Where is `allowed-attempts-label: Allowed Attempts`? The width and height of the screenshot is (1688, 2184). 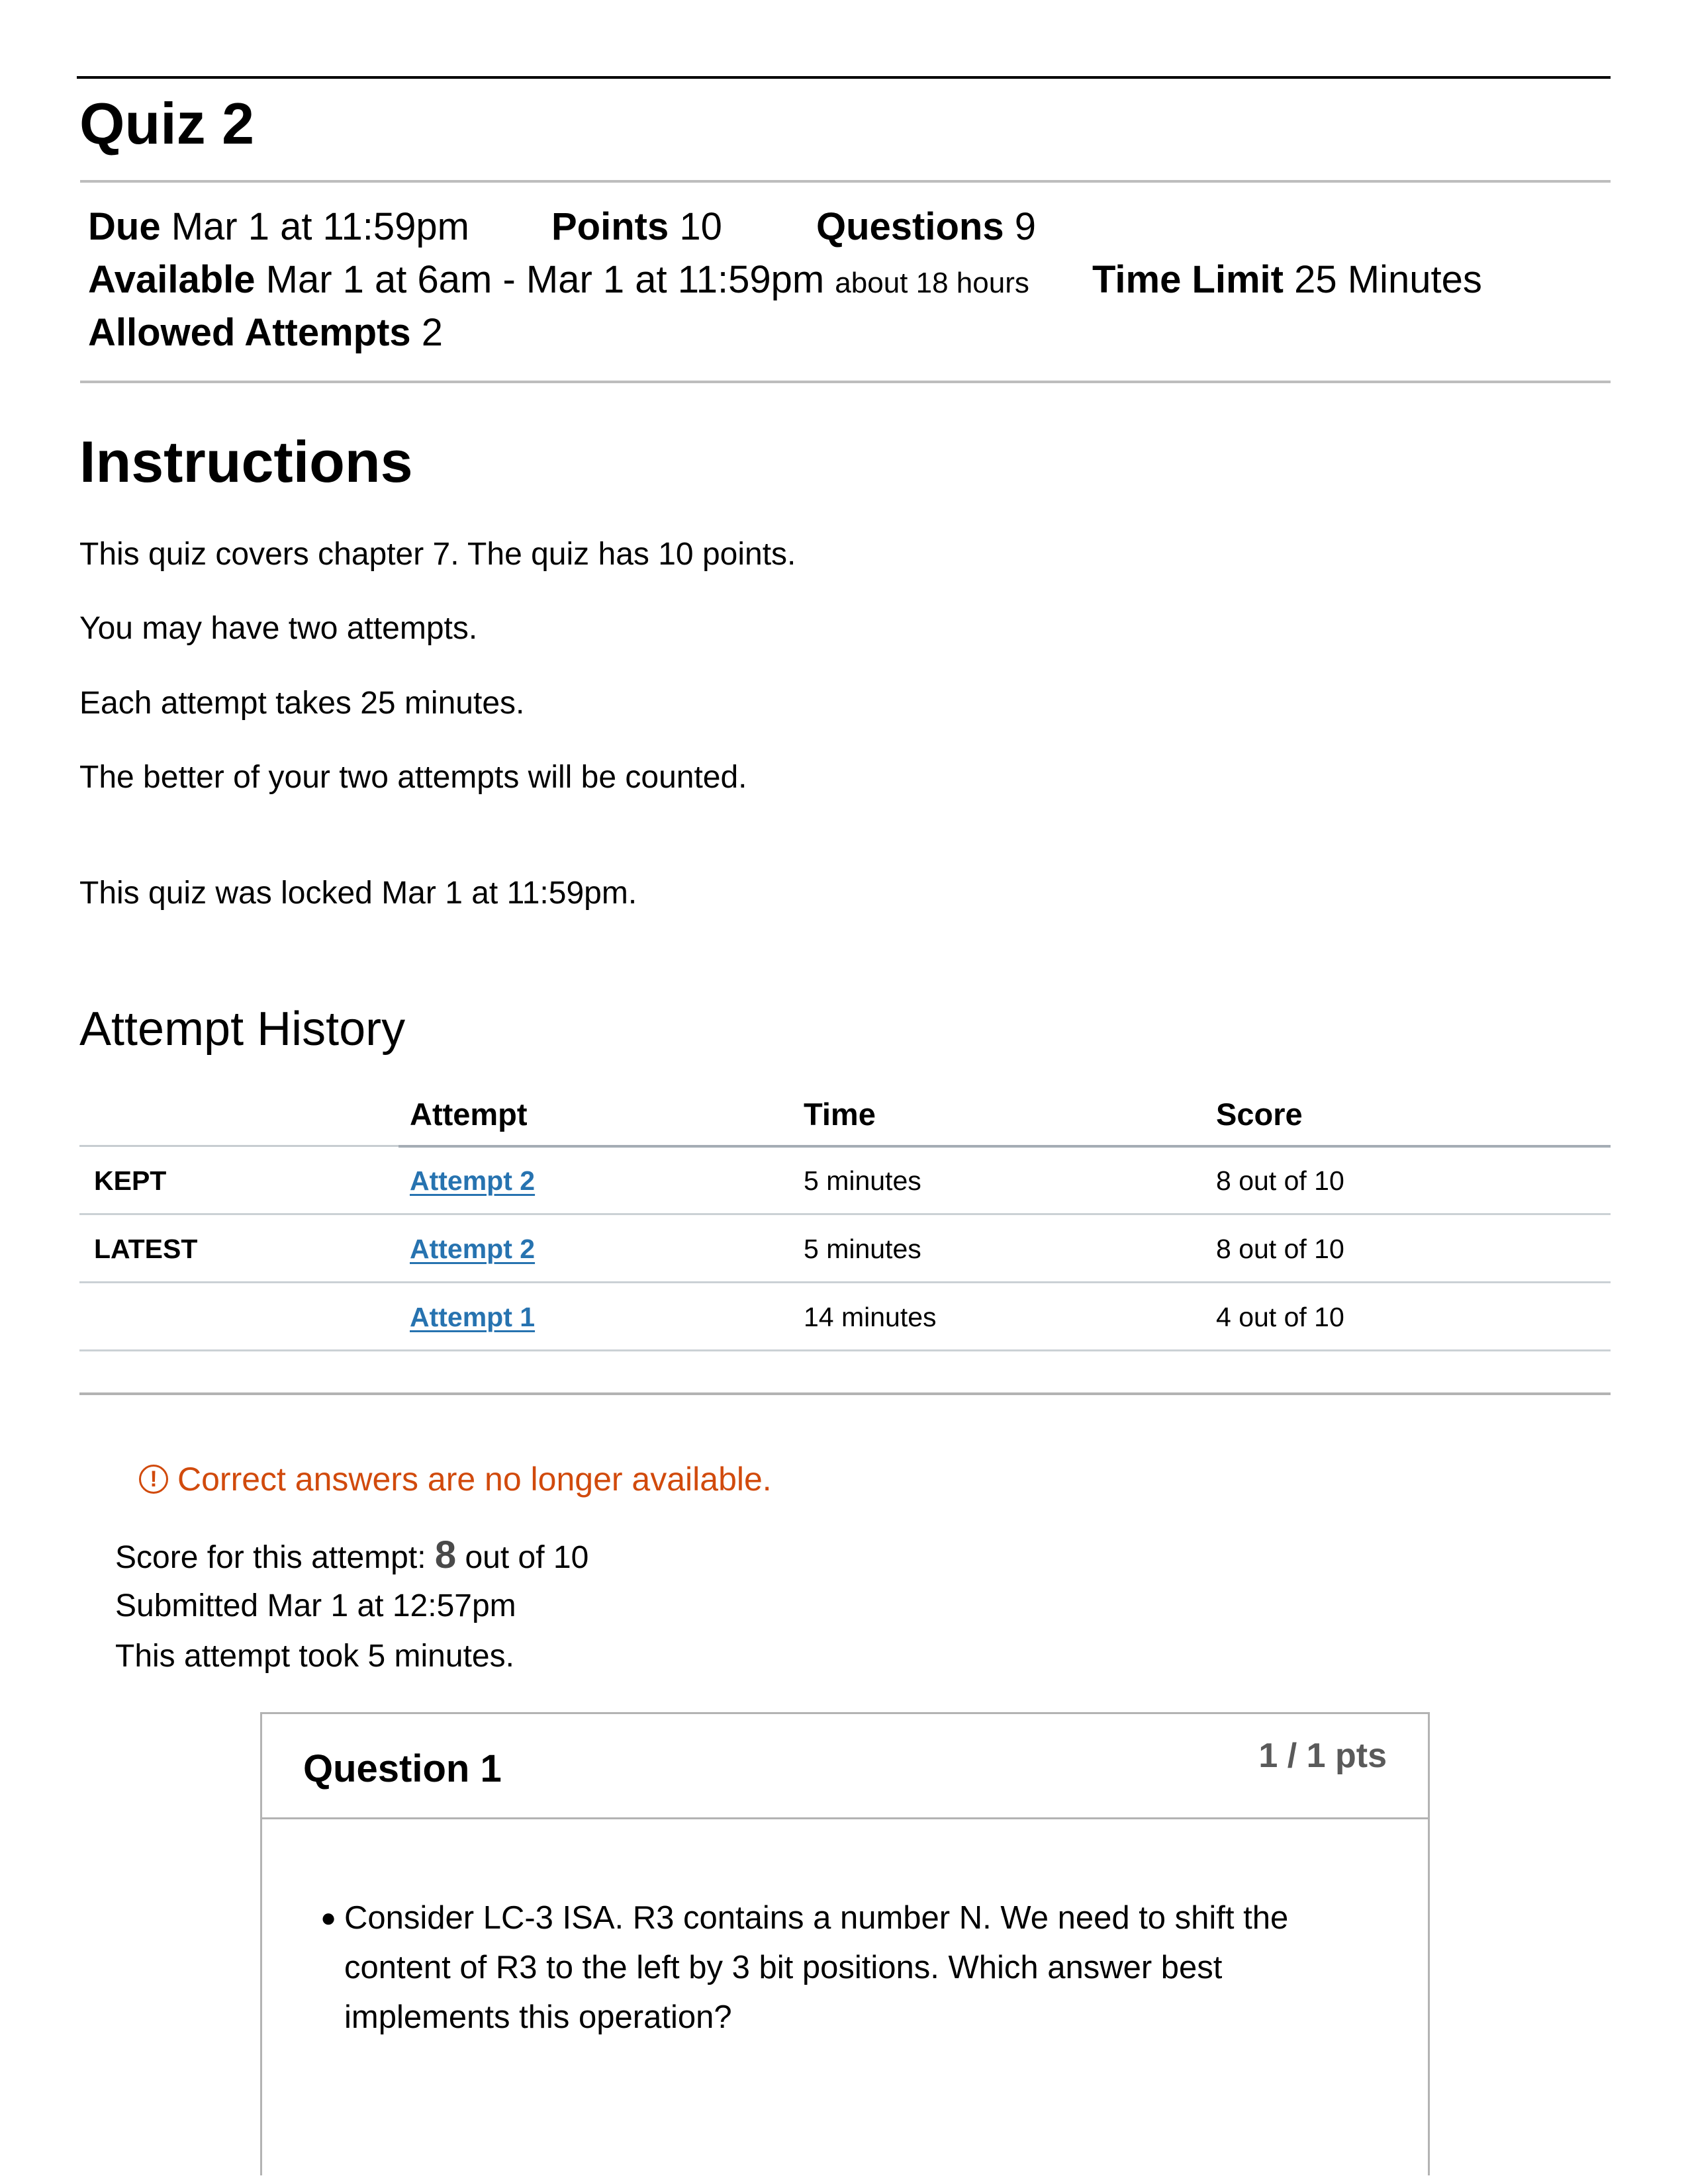 allowed-attempts-label: Allowed Attempts is located at coordinates (249, 332).